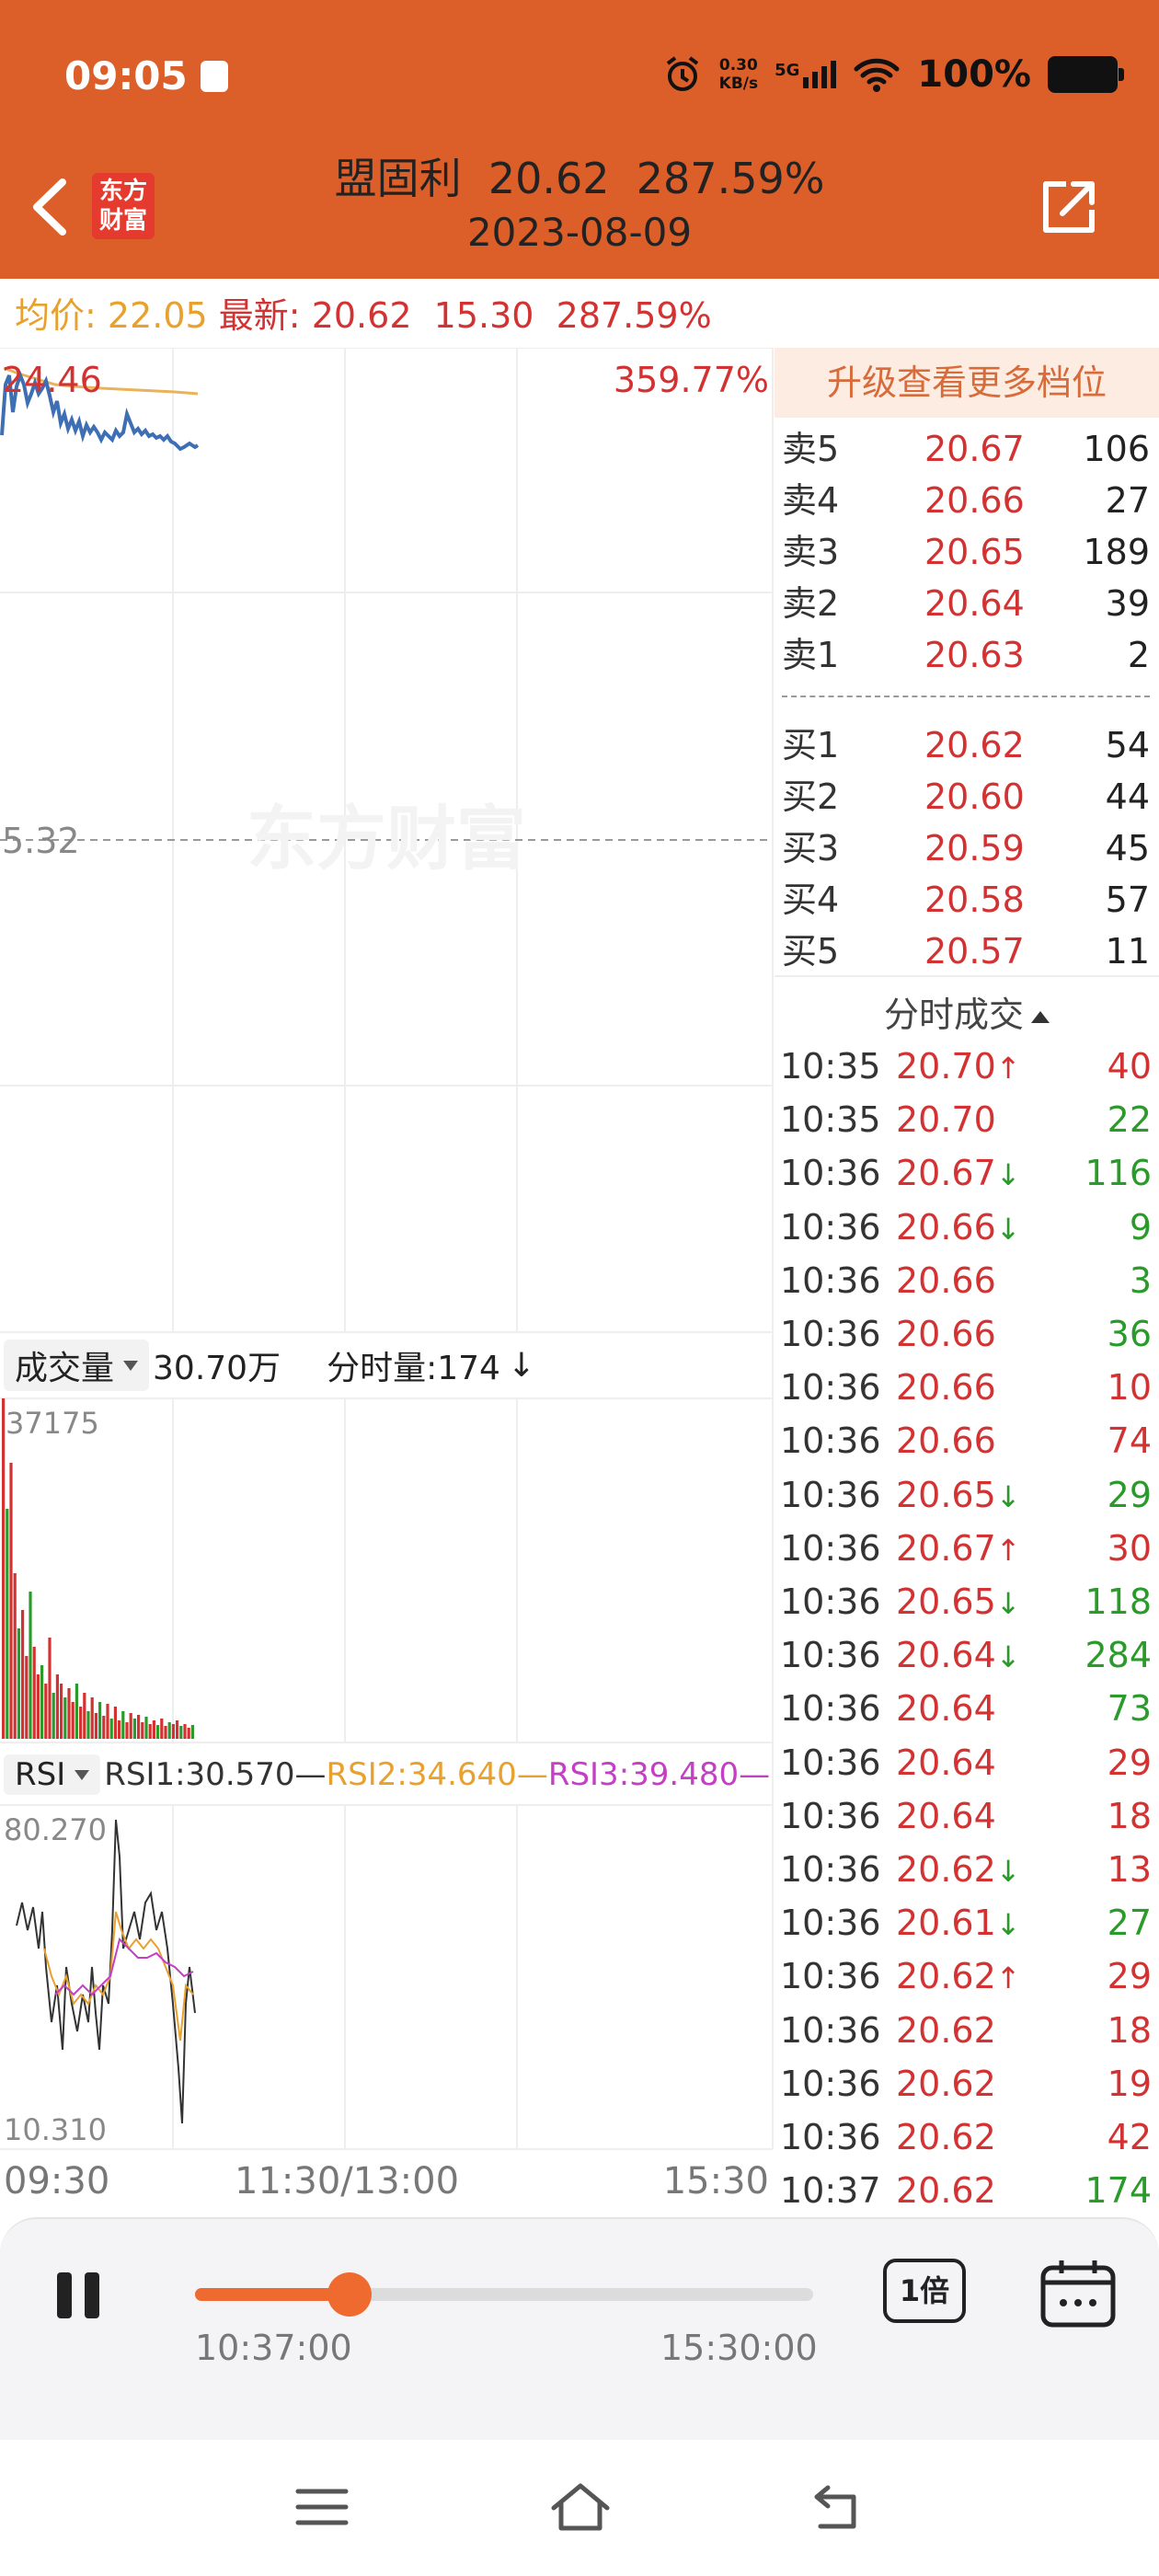  Describe the element at coordinates (77, 1365) in the screenshot. I see `volume-indicator-dropdown: 成交量` at that location.